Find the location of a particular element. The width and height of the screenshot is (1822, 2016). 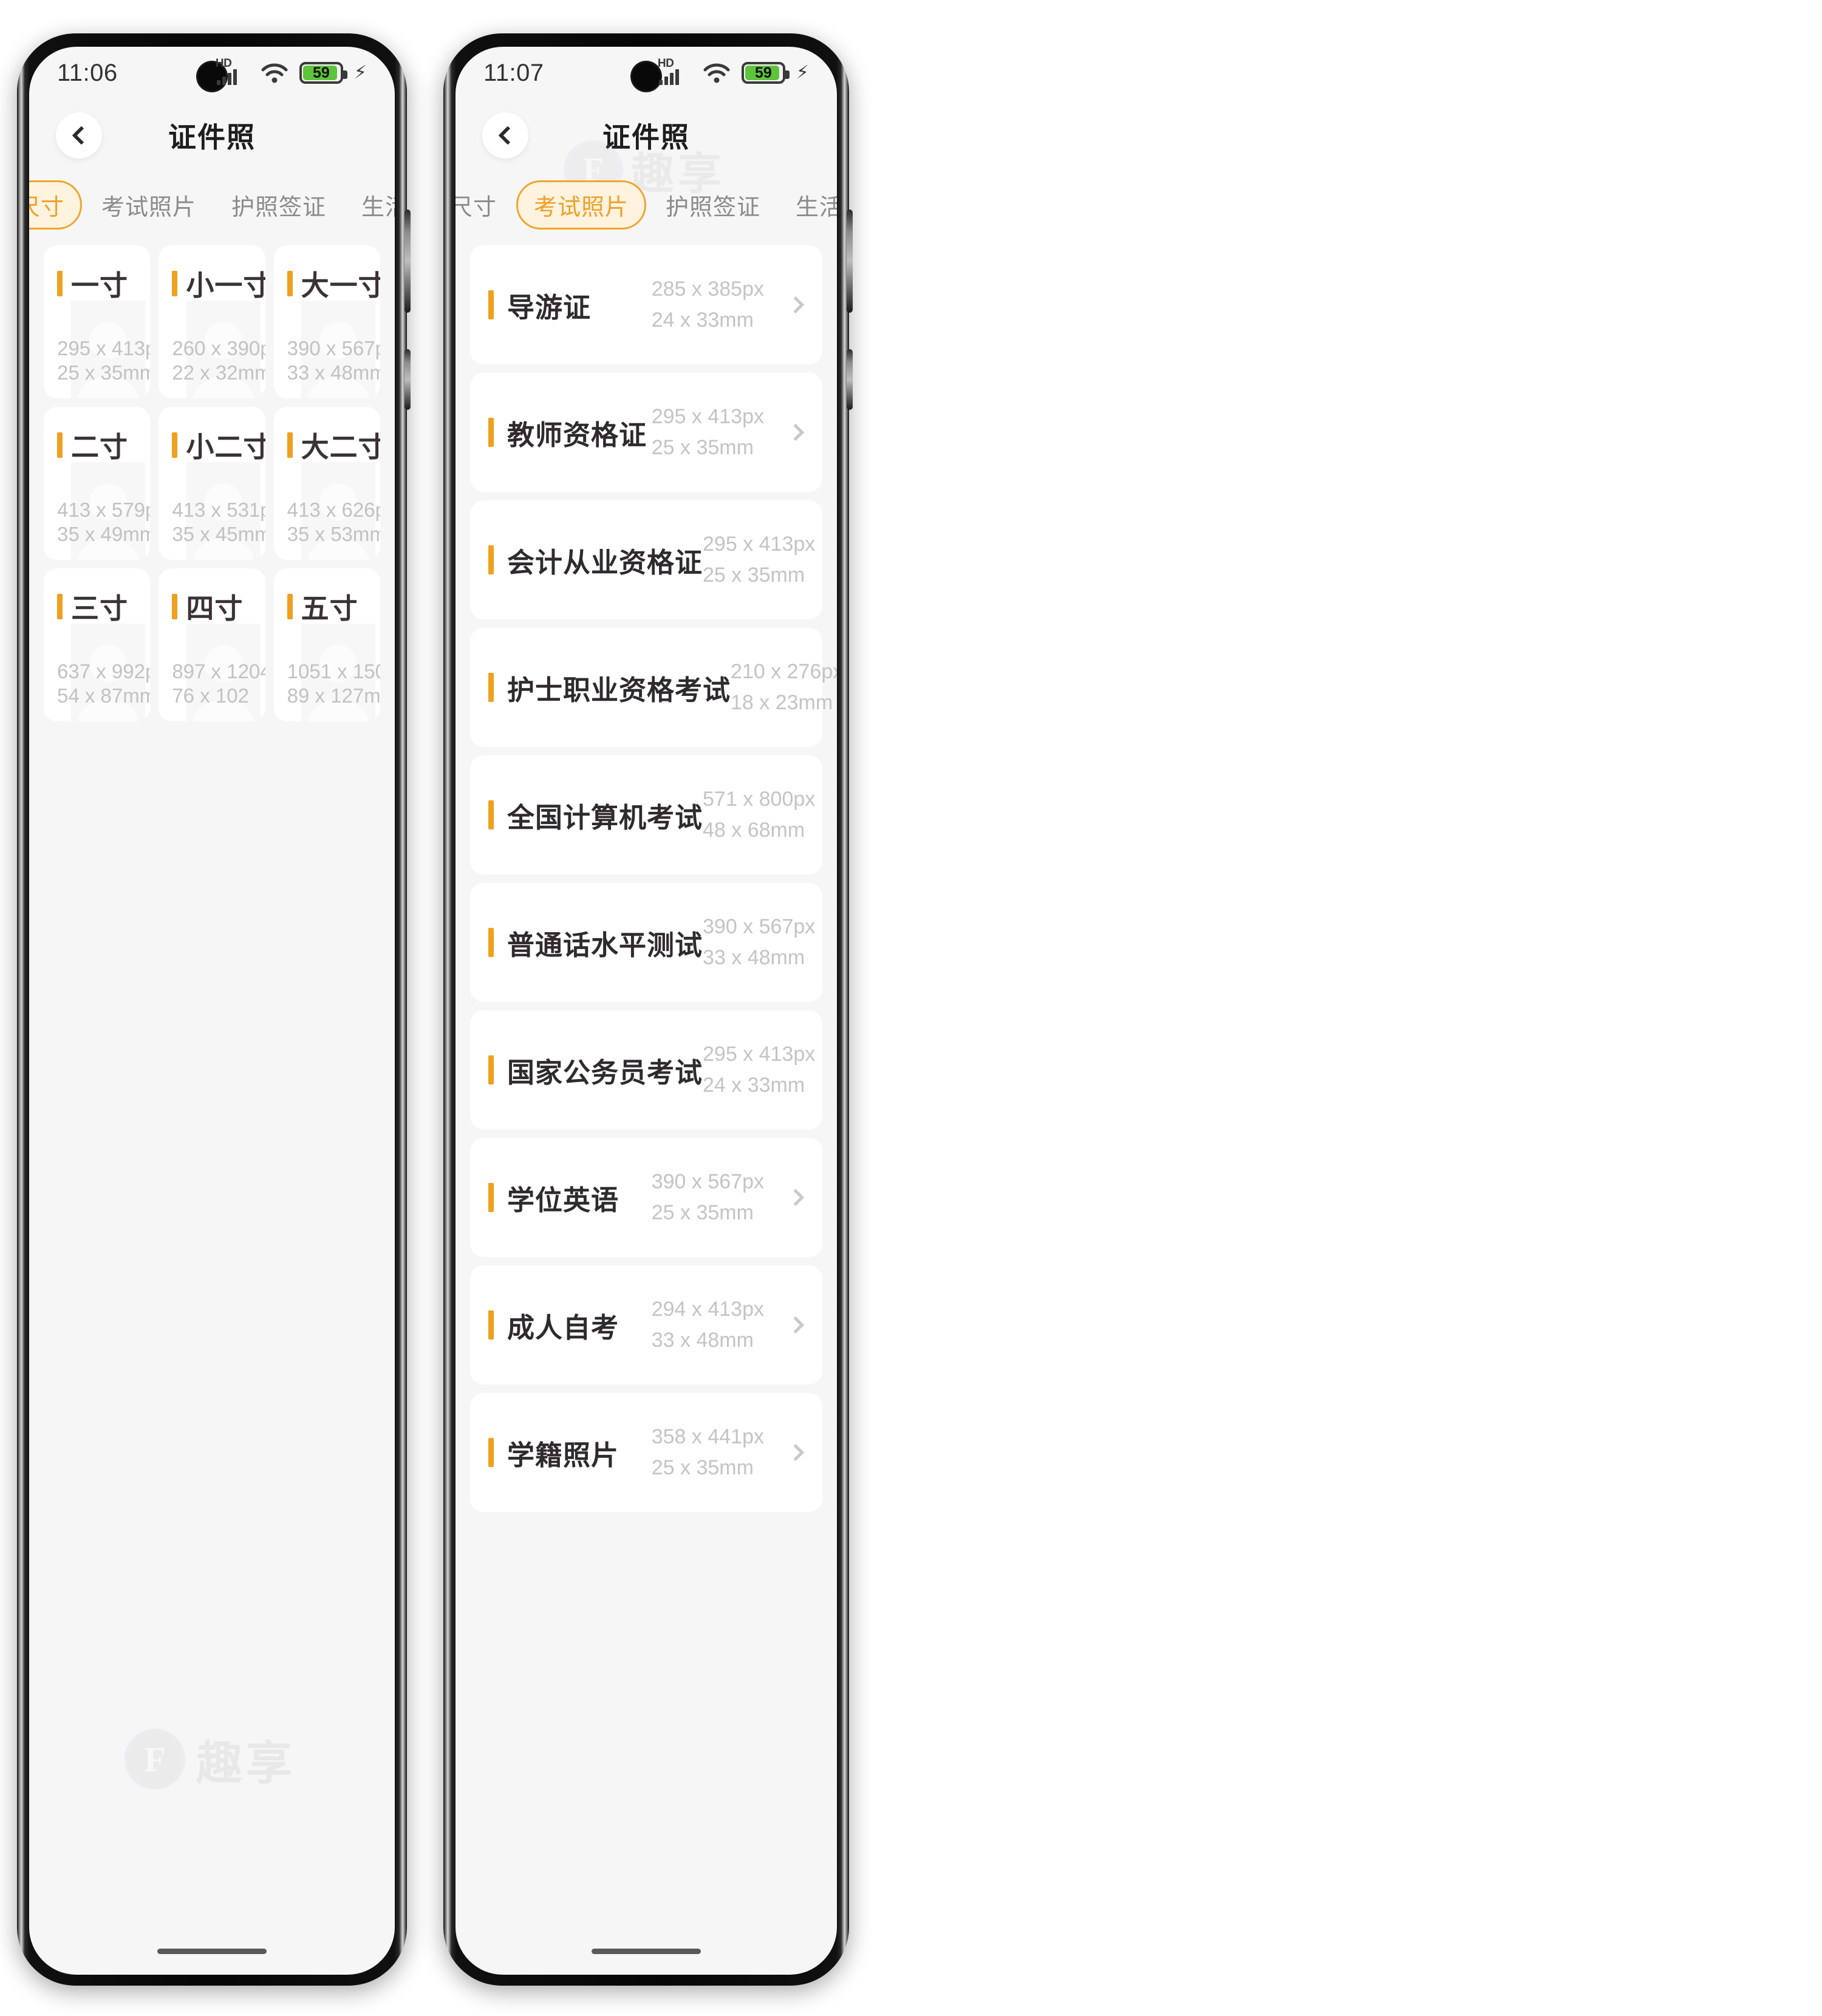

size-card-dims: 413 x 531px 35 x 45mm is located at coordinates (218, 522).